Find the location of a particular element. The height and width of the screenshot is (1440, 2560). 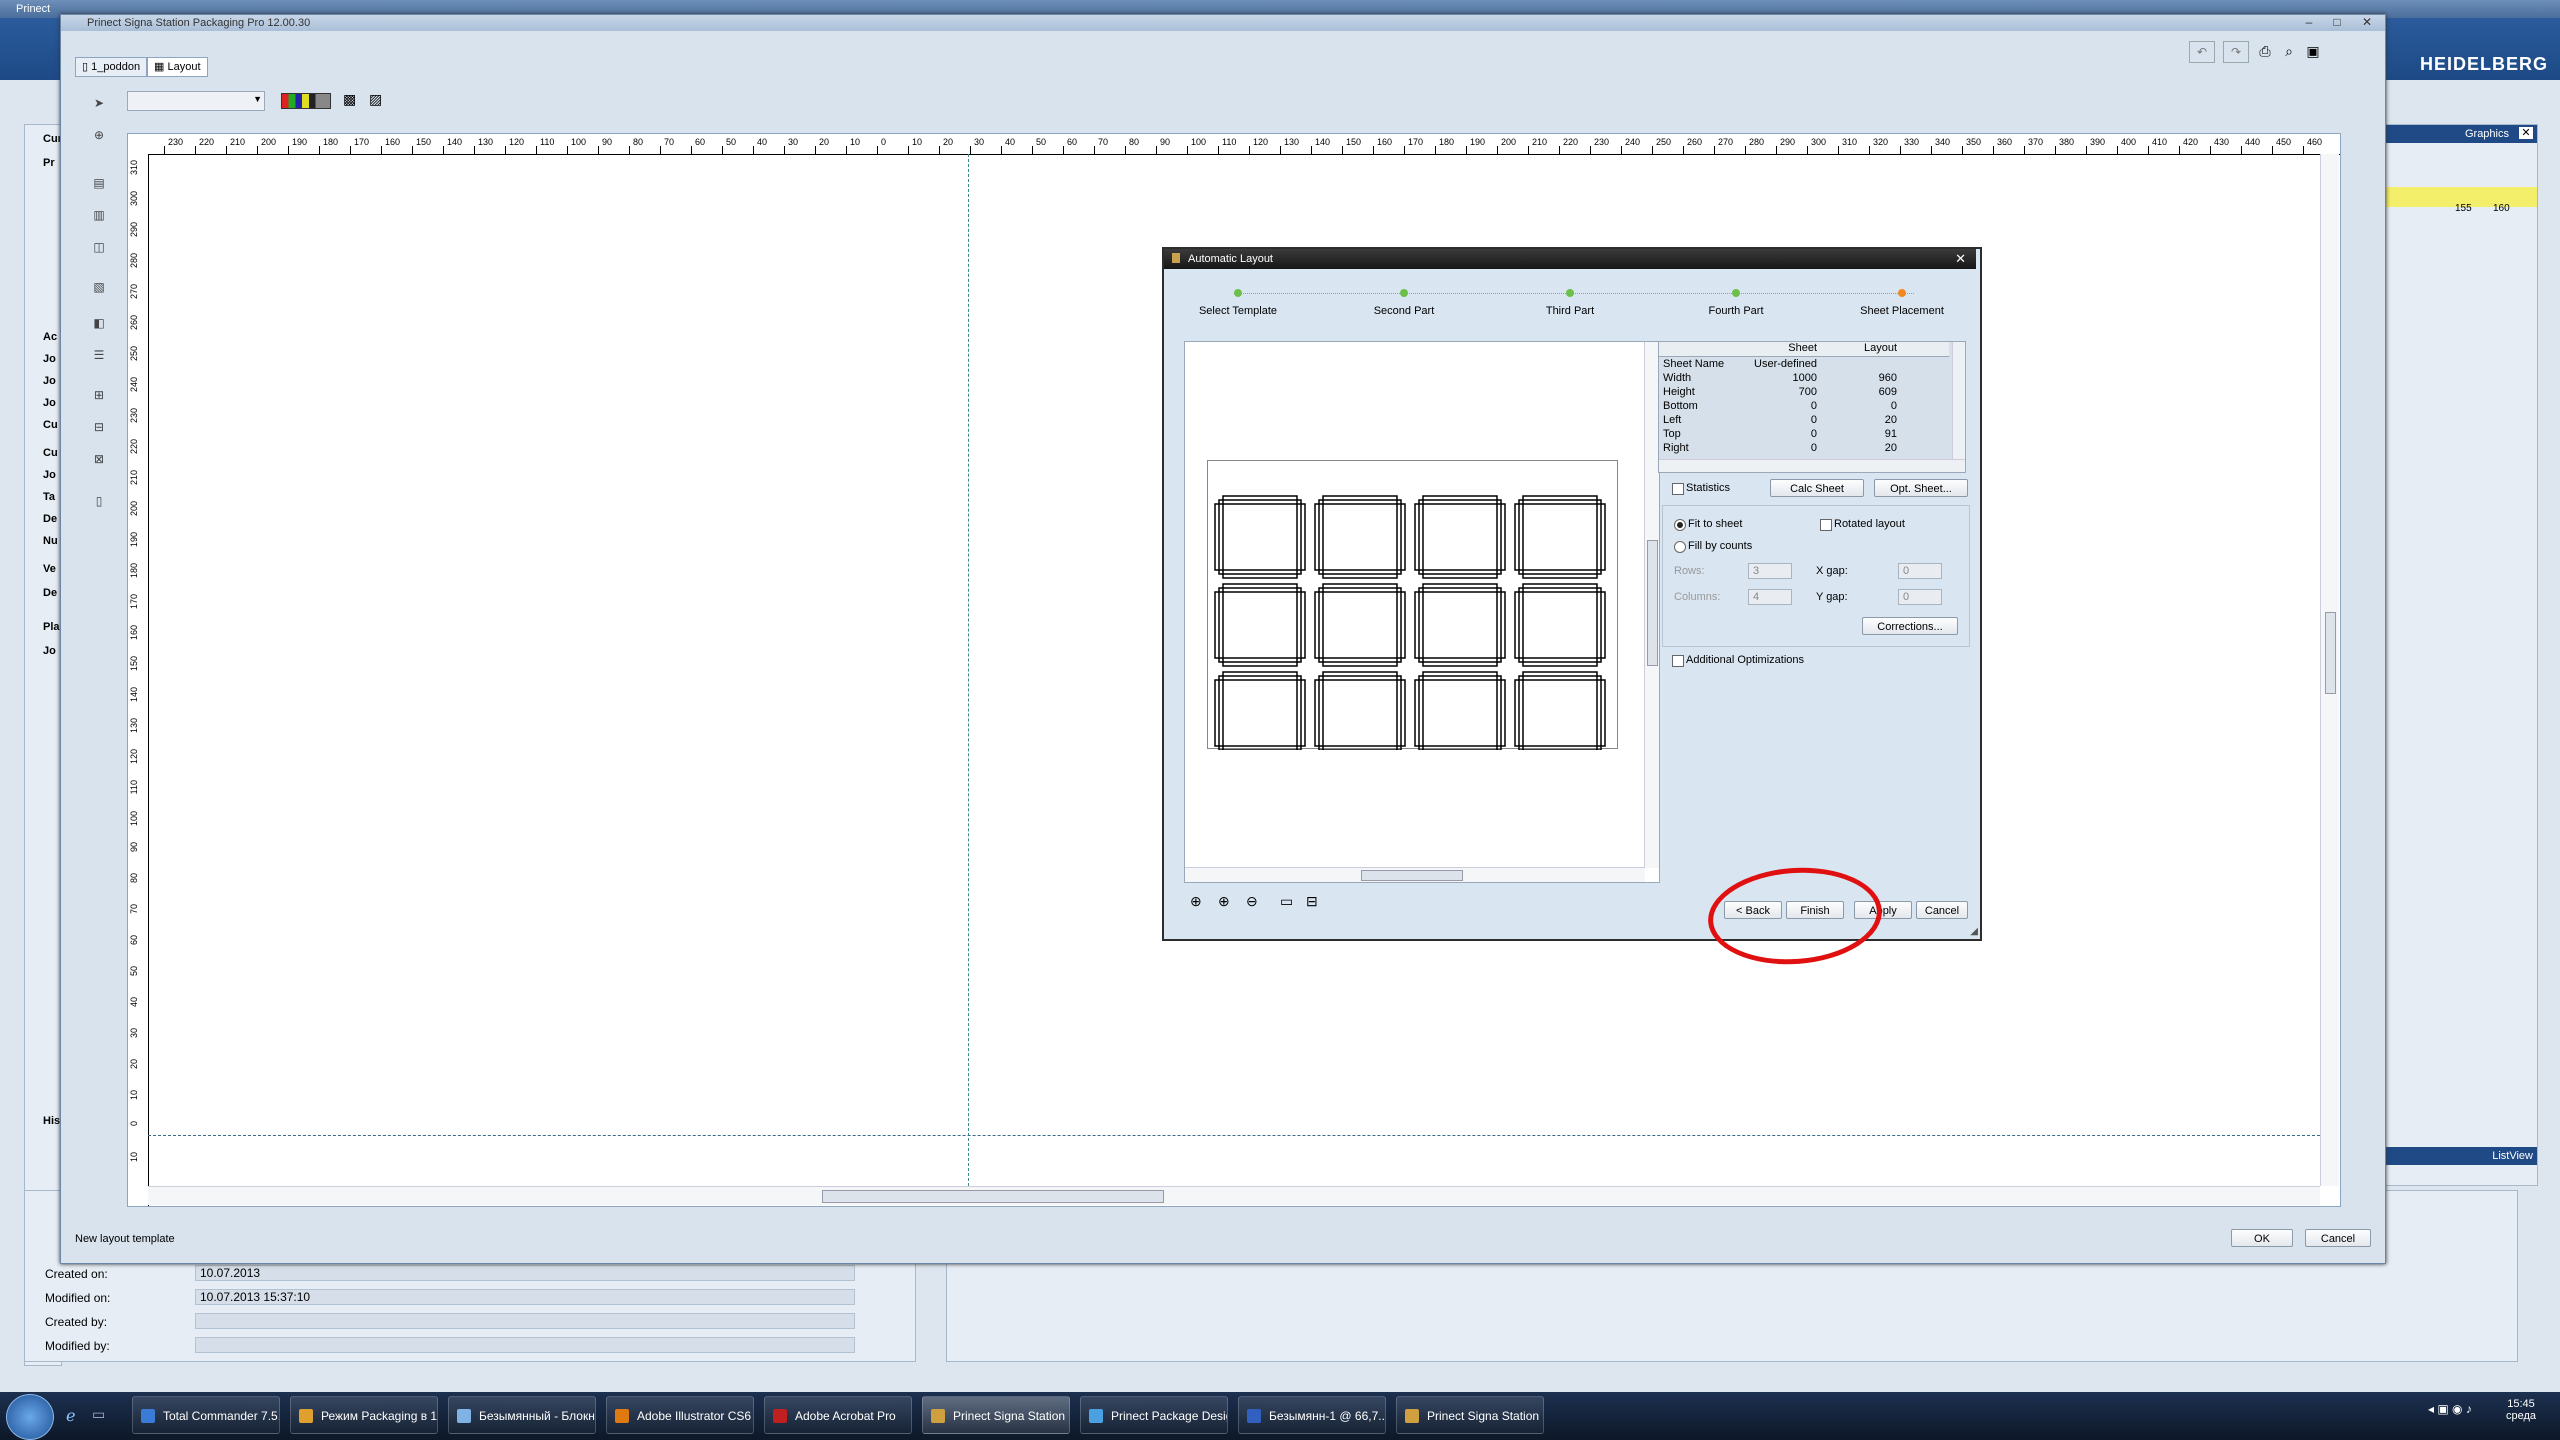

step-label: Third Part is located at coordinates (1570, 311).